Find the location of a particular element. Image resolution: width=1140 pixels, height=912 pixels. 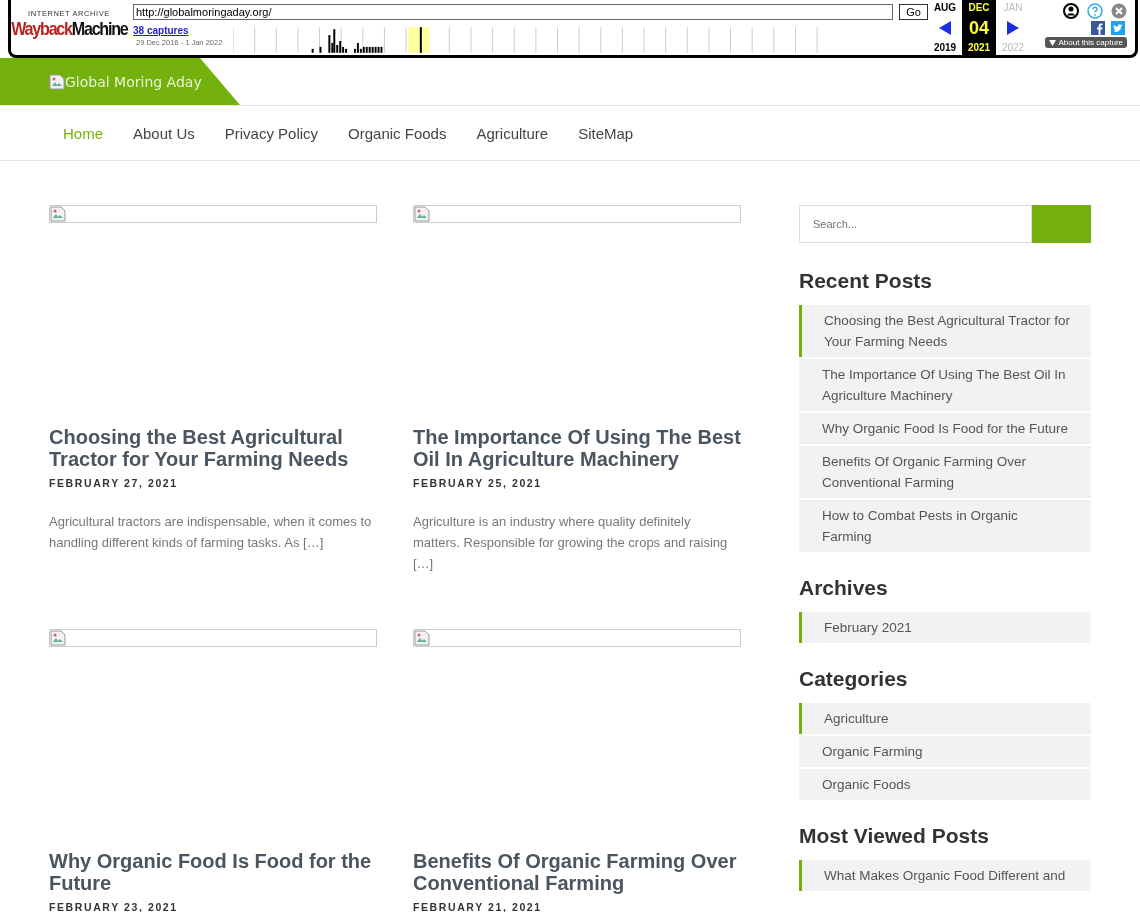

widget-title: Most Viewed Posts is located at coordinates (894, 836).